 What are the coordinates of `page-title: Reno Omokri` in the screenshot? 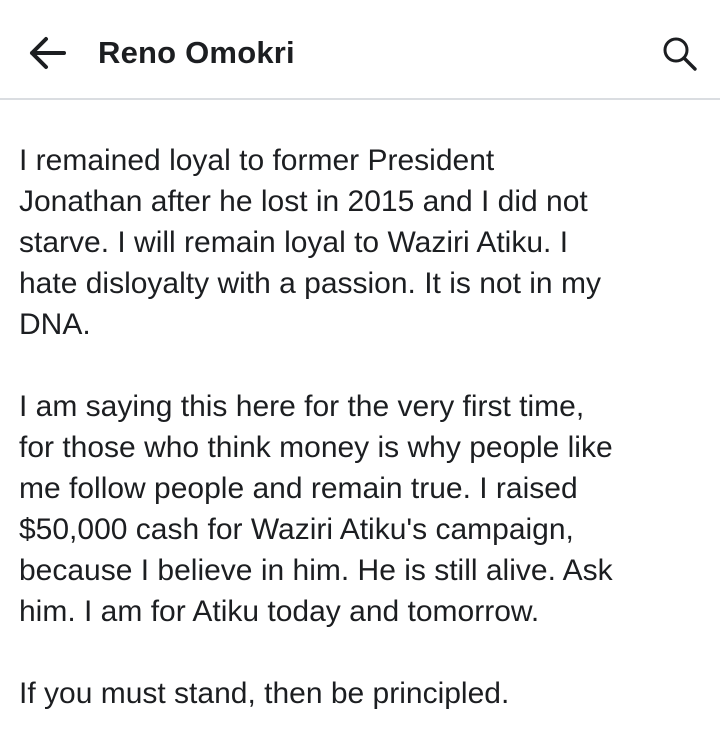 It's located at (196, 52).